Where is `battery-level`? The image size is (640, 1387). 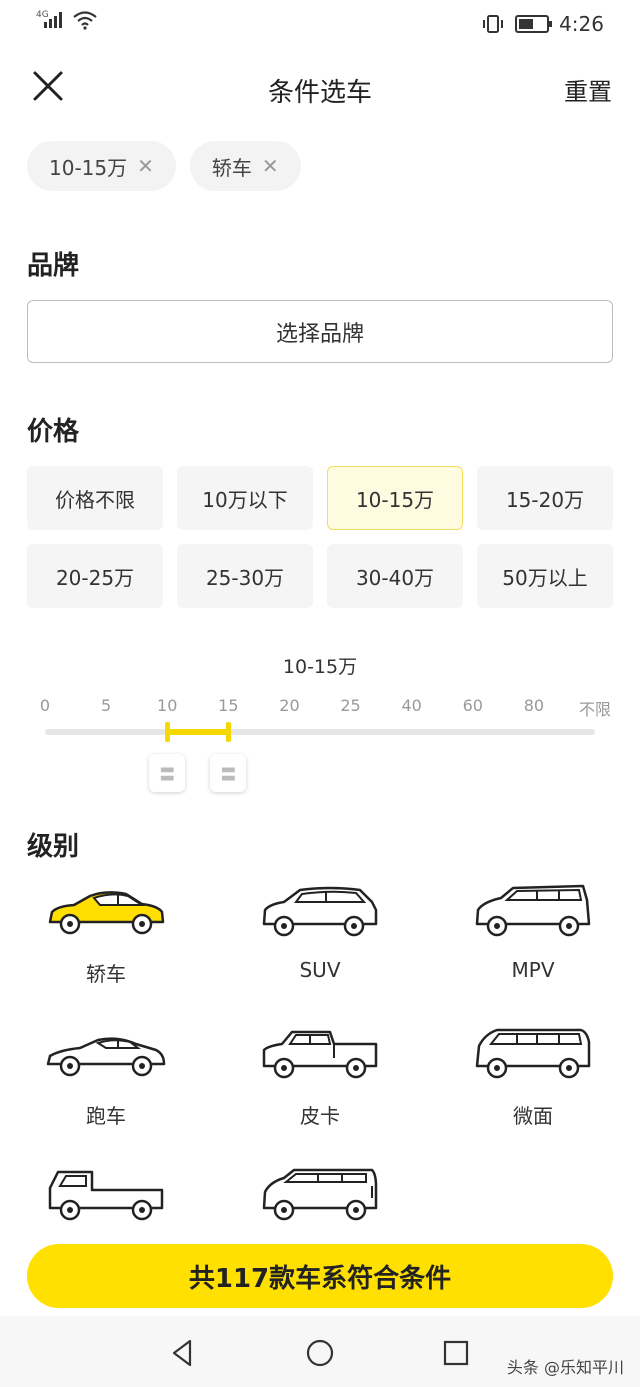 battery-level is located at coordinates (526, 24).